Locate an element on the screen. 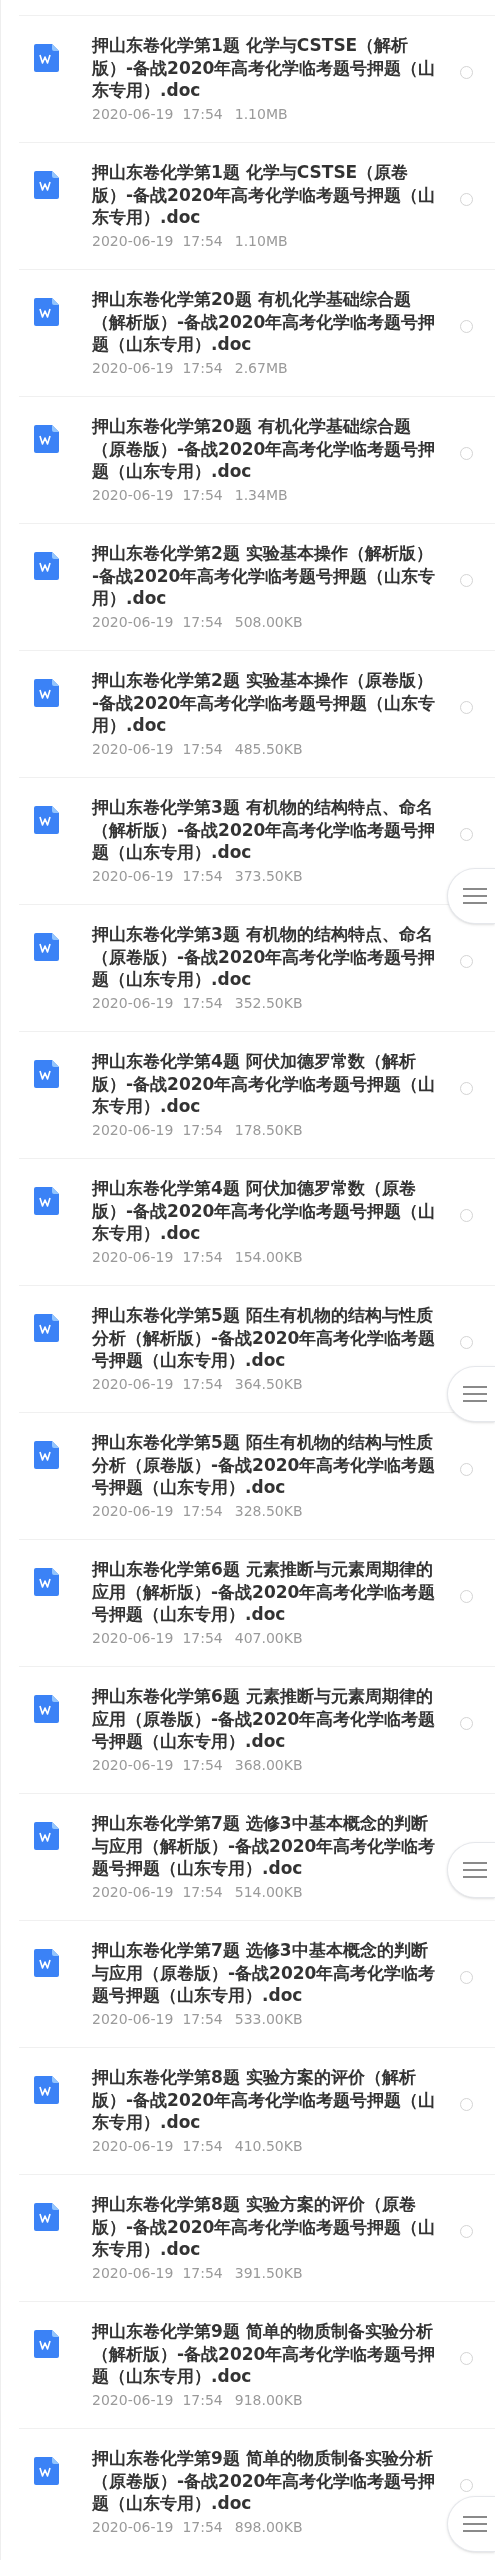 This screenshot has width=495, height=2560. file-size: 373.50KB is located at coordinates (268, 876).